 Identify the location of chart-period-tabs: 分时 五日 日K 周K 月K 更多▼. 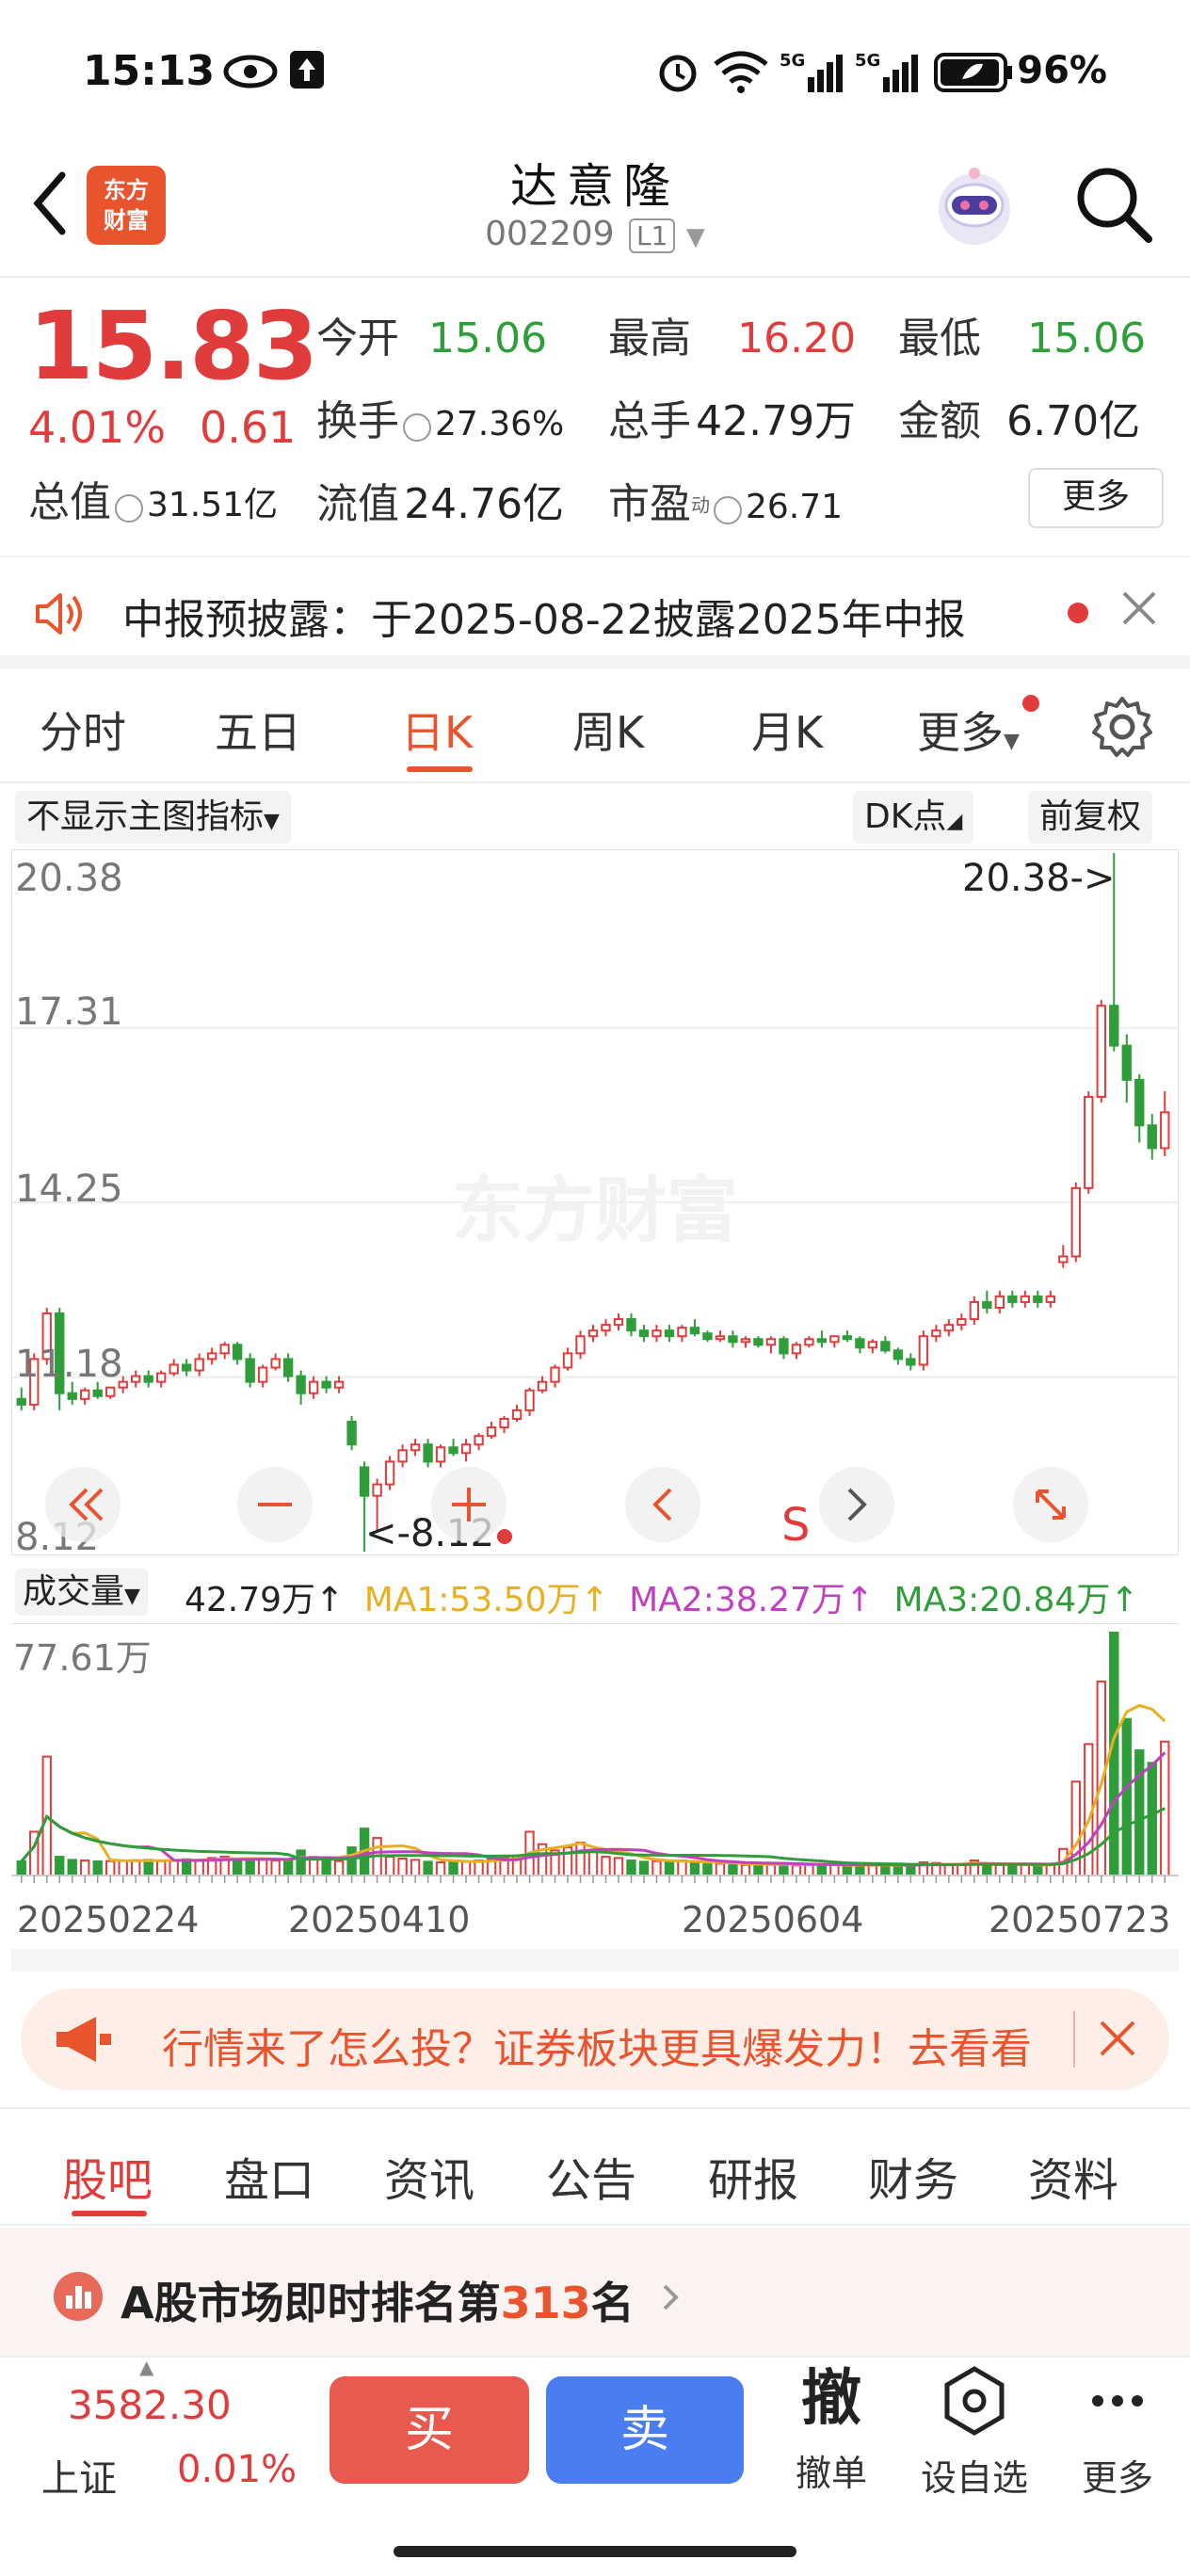
(595, 726).